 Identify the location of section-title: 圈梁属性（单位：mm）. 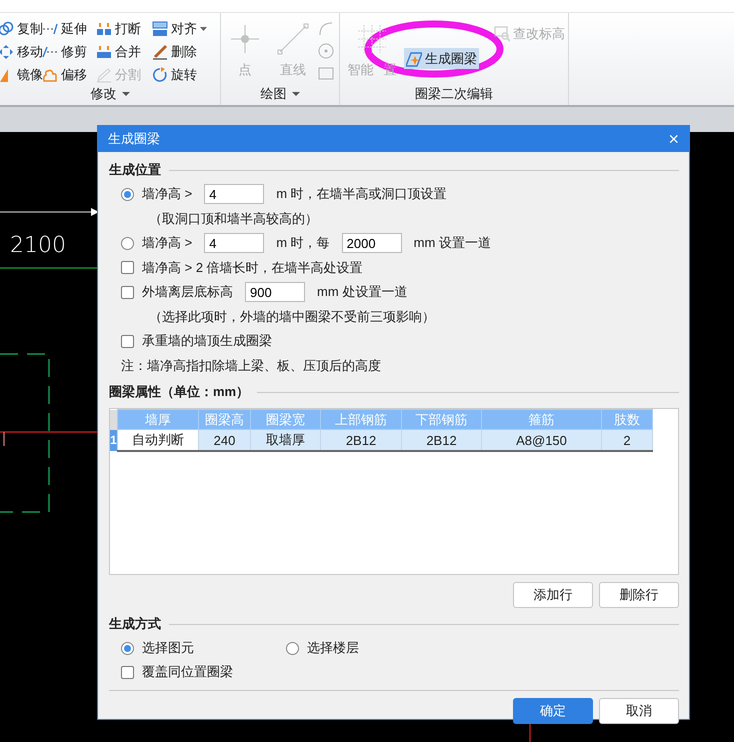
(179, 392).